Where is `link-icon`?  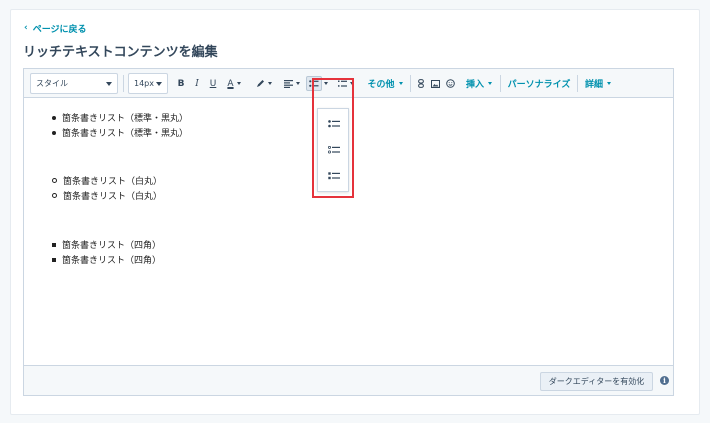 link-icon is located at coordinates (421, 83).